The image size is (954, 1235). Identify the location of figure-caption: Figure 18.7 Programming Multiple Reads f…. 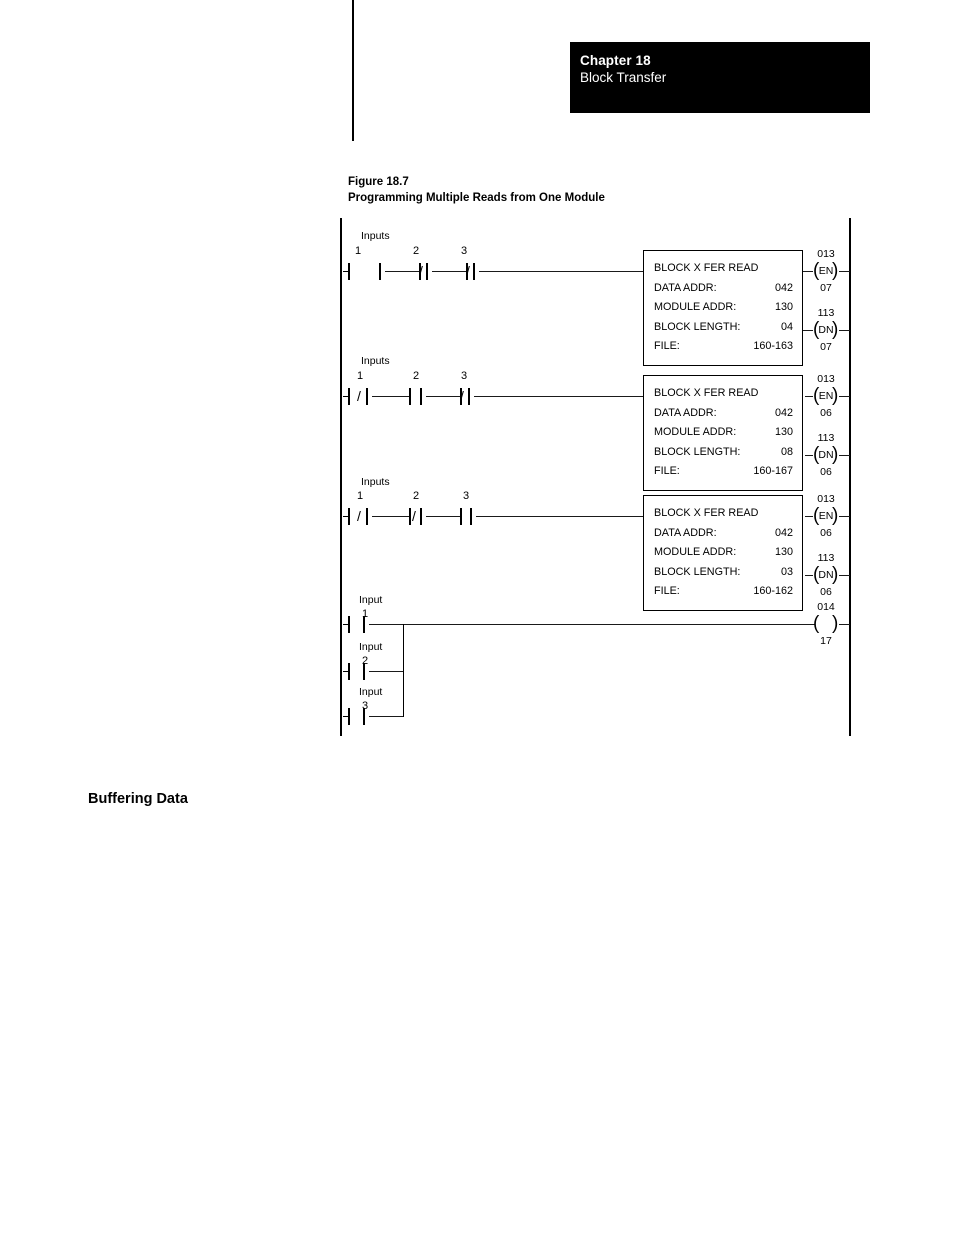
(558, 190).